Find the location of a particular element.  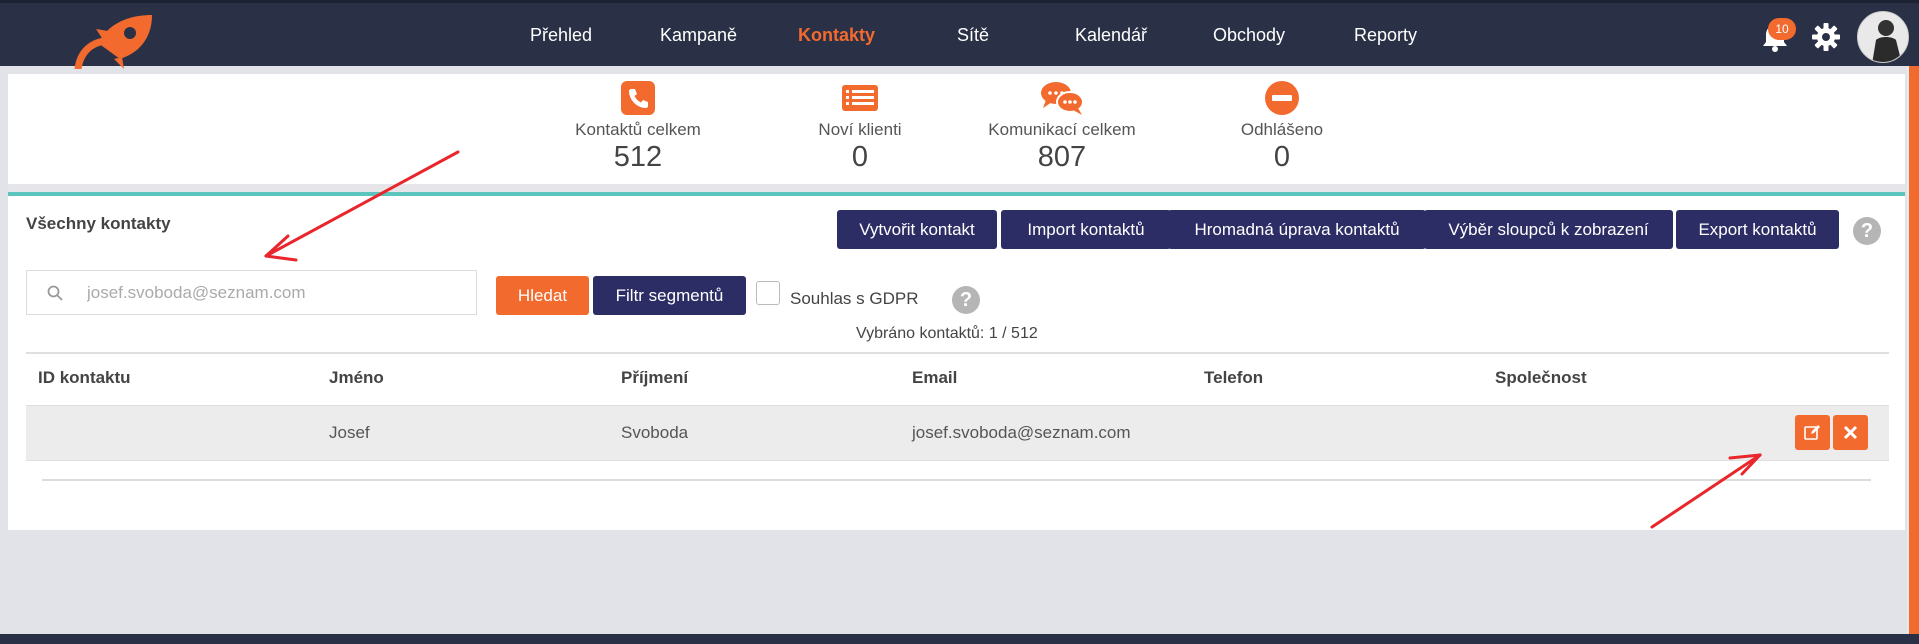

search-box is located at coordinates (251, 292).